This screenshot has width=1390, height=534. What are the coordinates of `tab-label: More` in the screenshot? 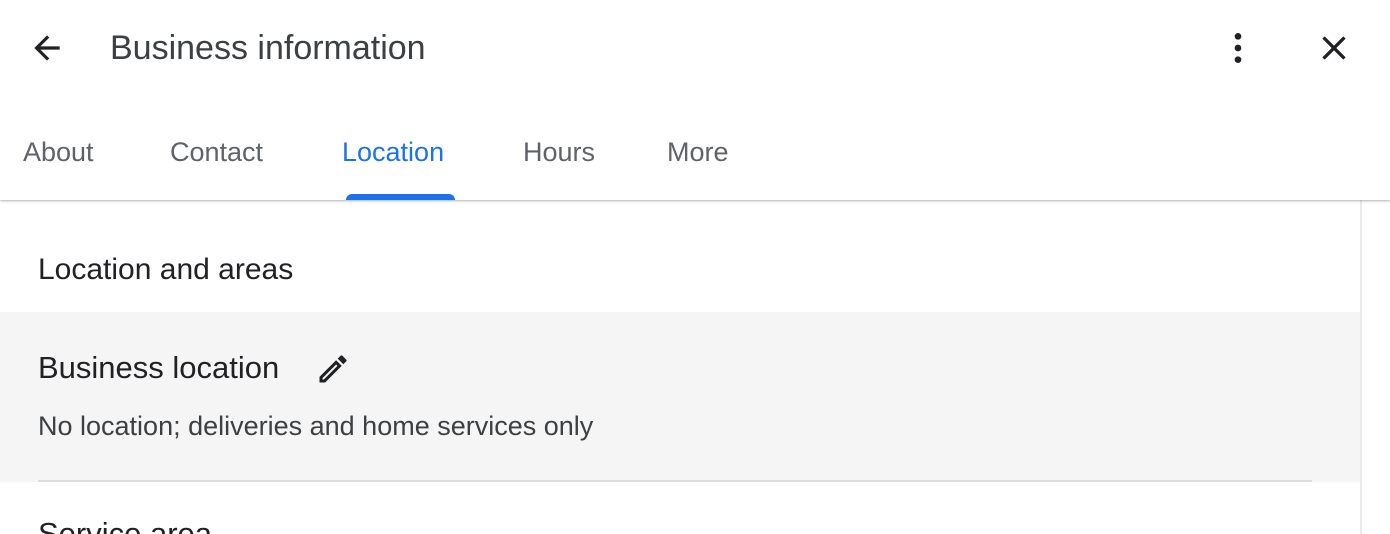 It's located at (698, 152).